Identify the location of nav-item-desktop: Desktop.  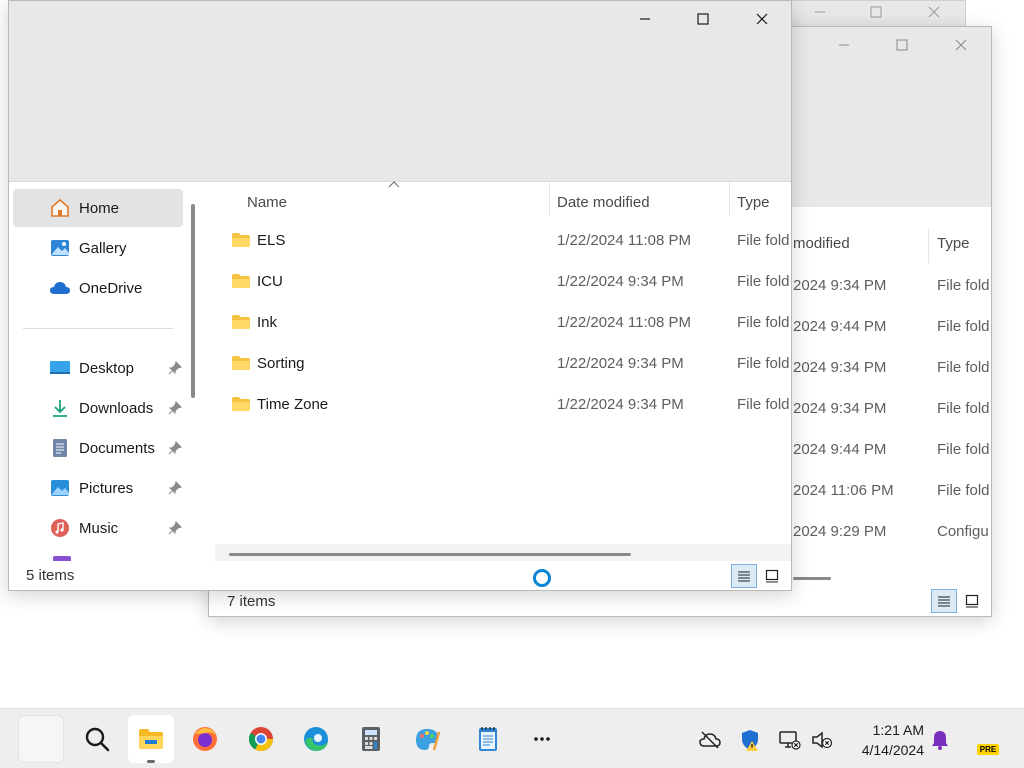
(98, 368).